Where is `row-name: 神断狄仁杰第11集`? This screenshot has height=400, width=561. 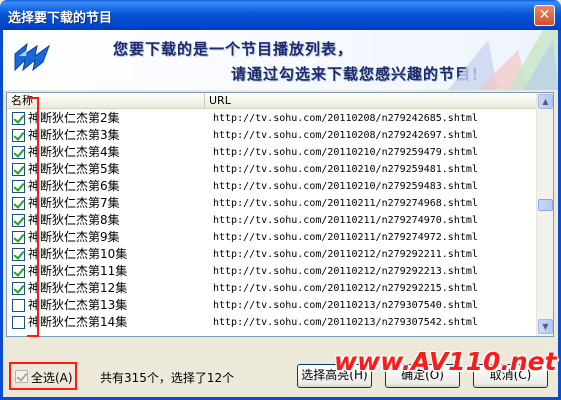
row-name: 神断狄仁杰第11集 is located at coordinates (78, 271).